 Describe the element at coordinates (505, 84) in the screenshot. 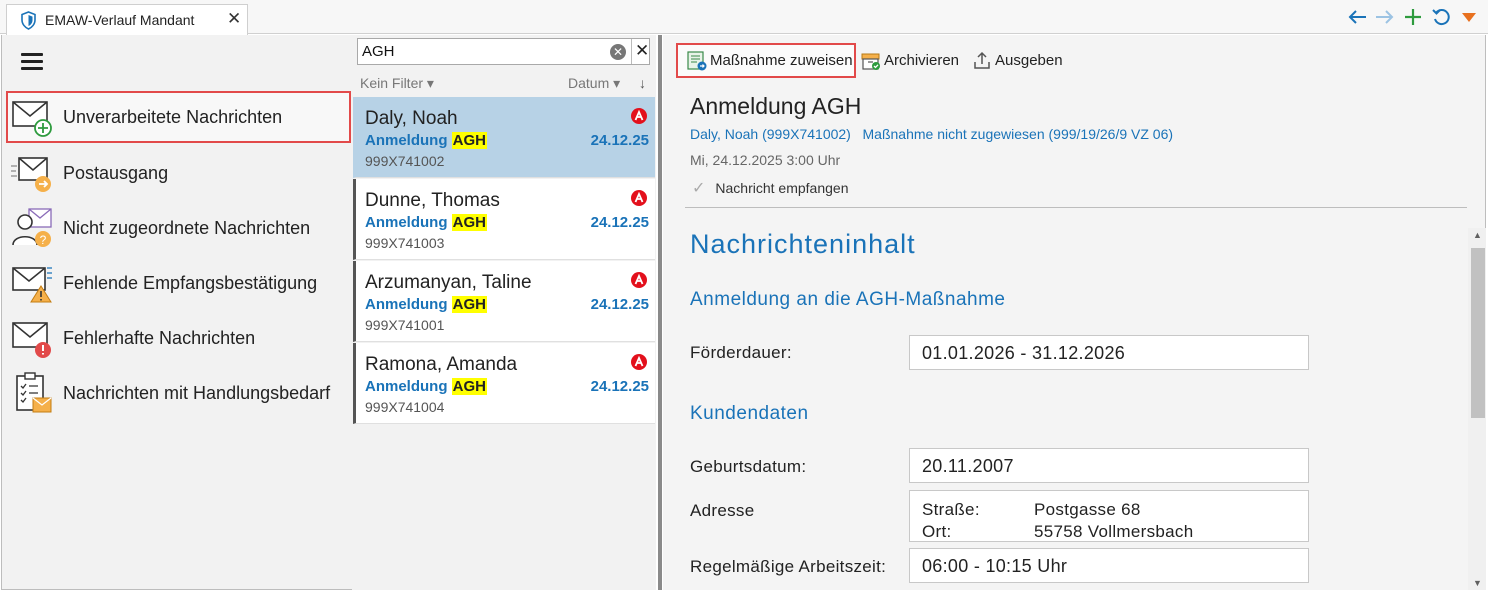

I see `filter-row: Kein Filter ▾ Datum ▾ ↓` at that location.